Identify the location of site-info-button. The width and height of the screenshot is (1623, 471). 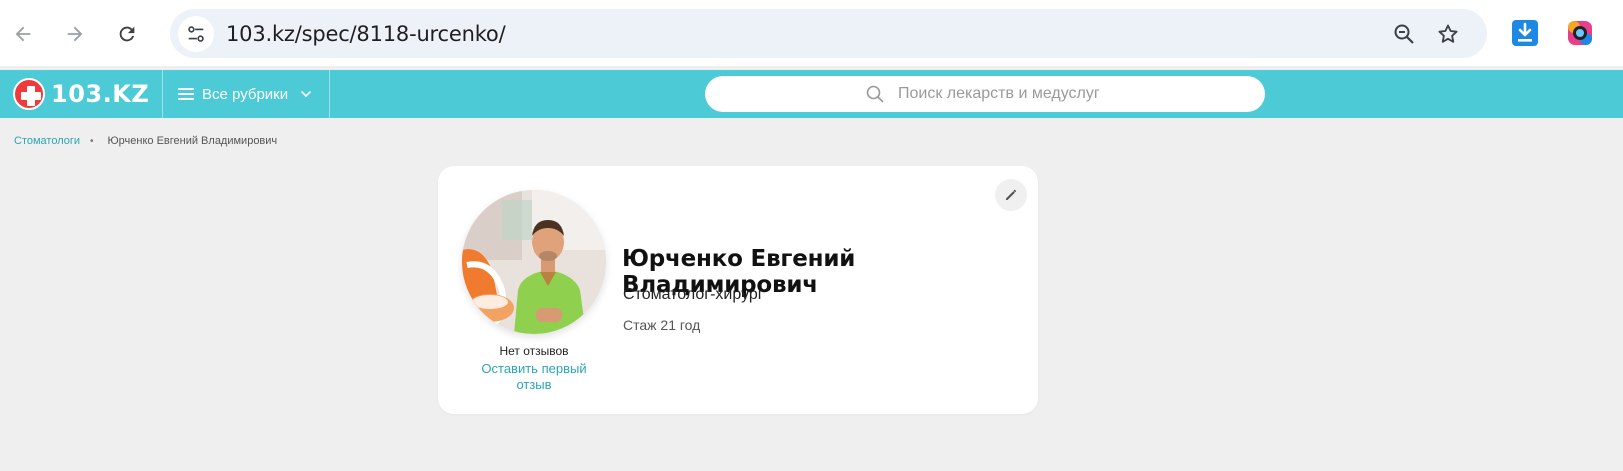
(196, 34).